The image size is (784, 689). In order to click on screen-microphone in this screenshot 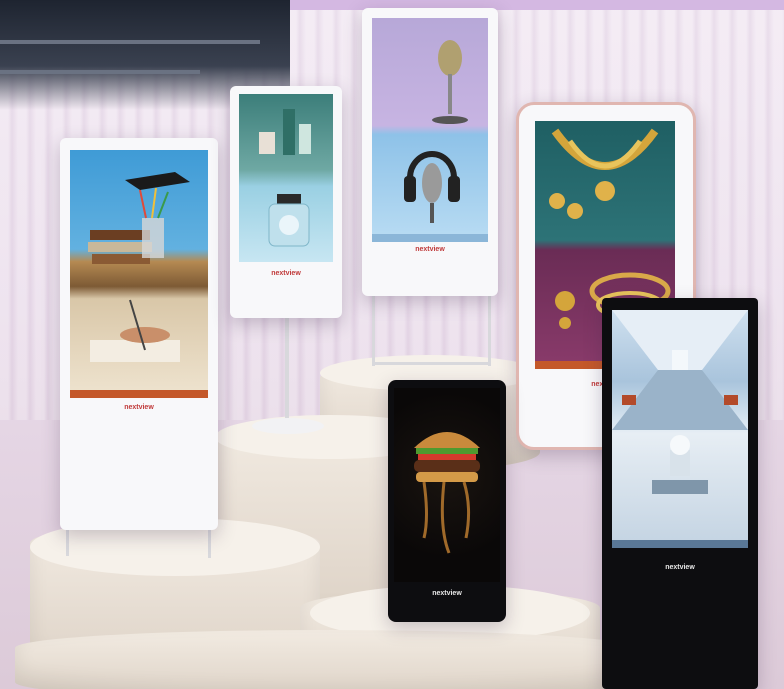, I will do `click(430, 130)`.